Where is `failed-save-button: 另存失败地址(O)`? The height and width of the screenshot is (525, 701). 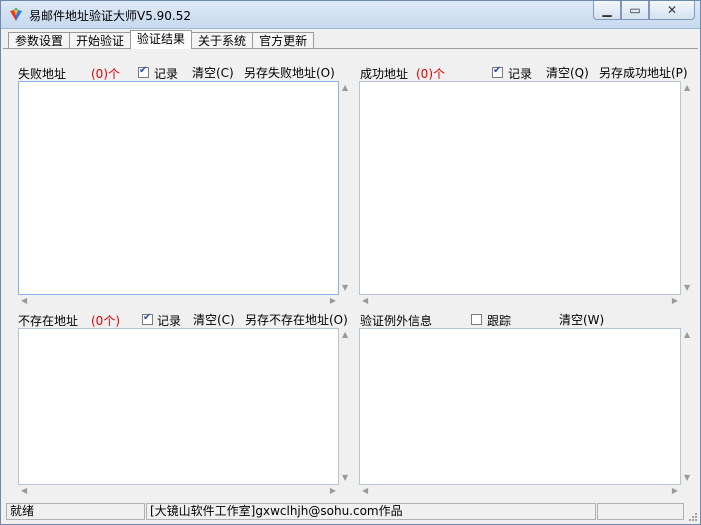 failed-save-button: 另存失败地址(O) is located at coordinates (289, 72).